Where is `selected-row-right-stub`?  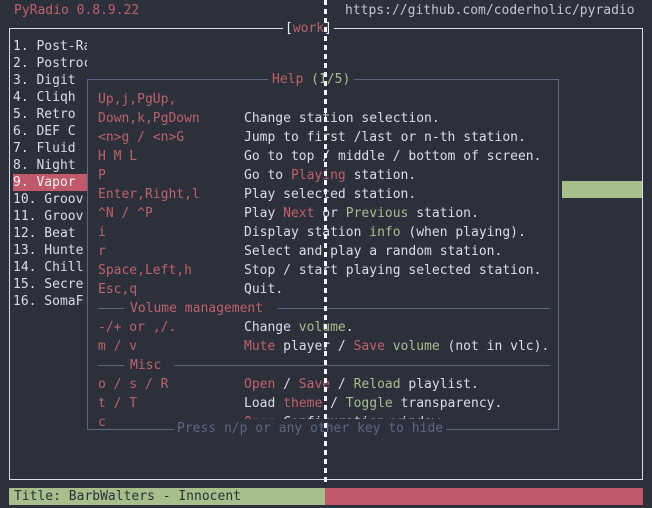 selected-row-right-stub is located at coordinates (602, 189).